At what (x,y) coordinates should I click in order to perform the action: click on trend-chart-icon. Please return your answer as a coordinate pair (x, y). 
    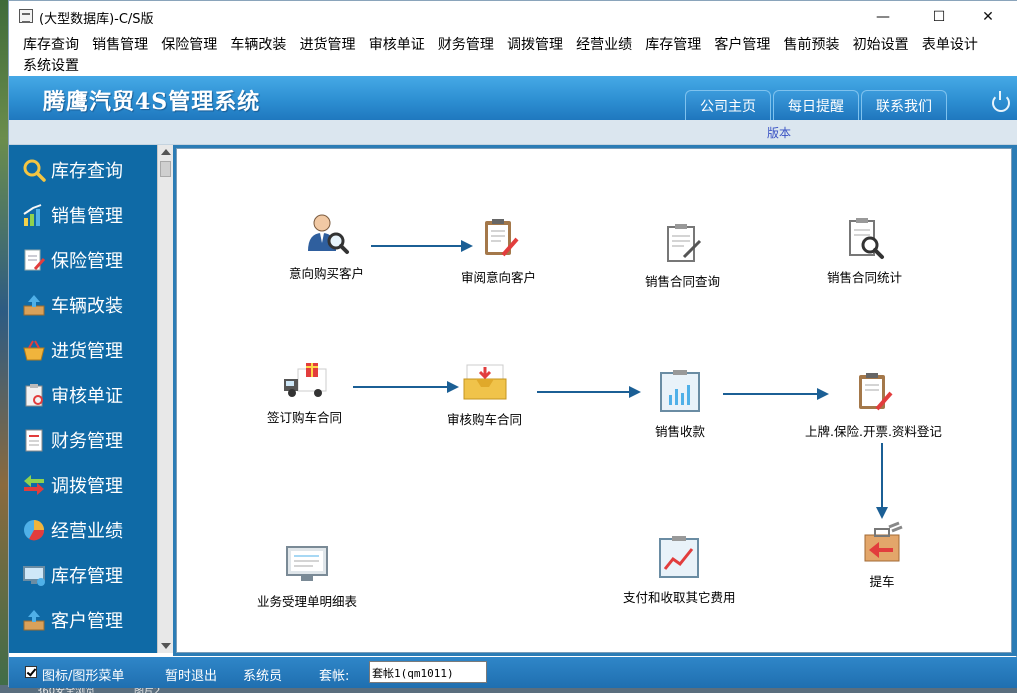
    Looking at the image, I should click on (679, 557).